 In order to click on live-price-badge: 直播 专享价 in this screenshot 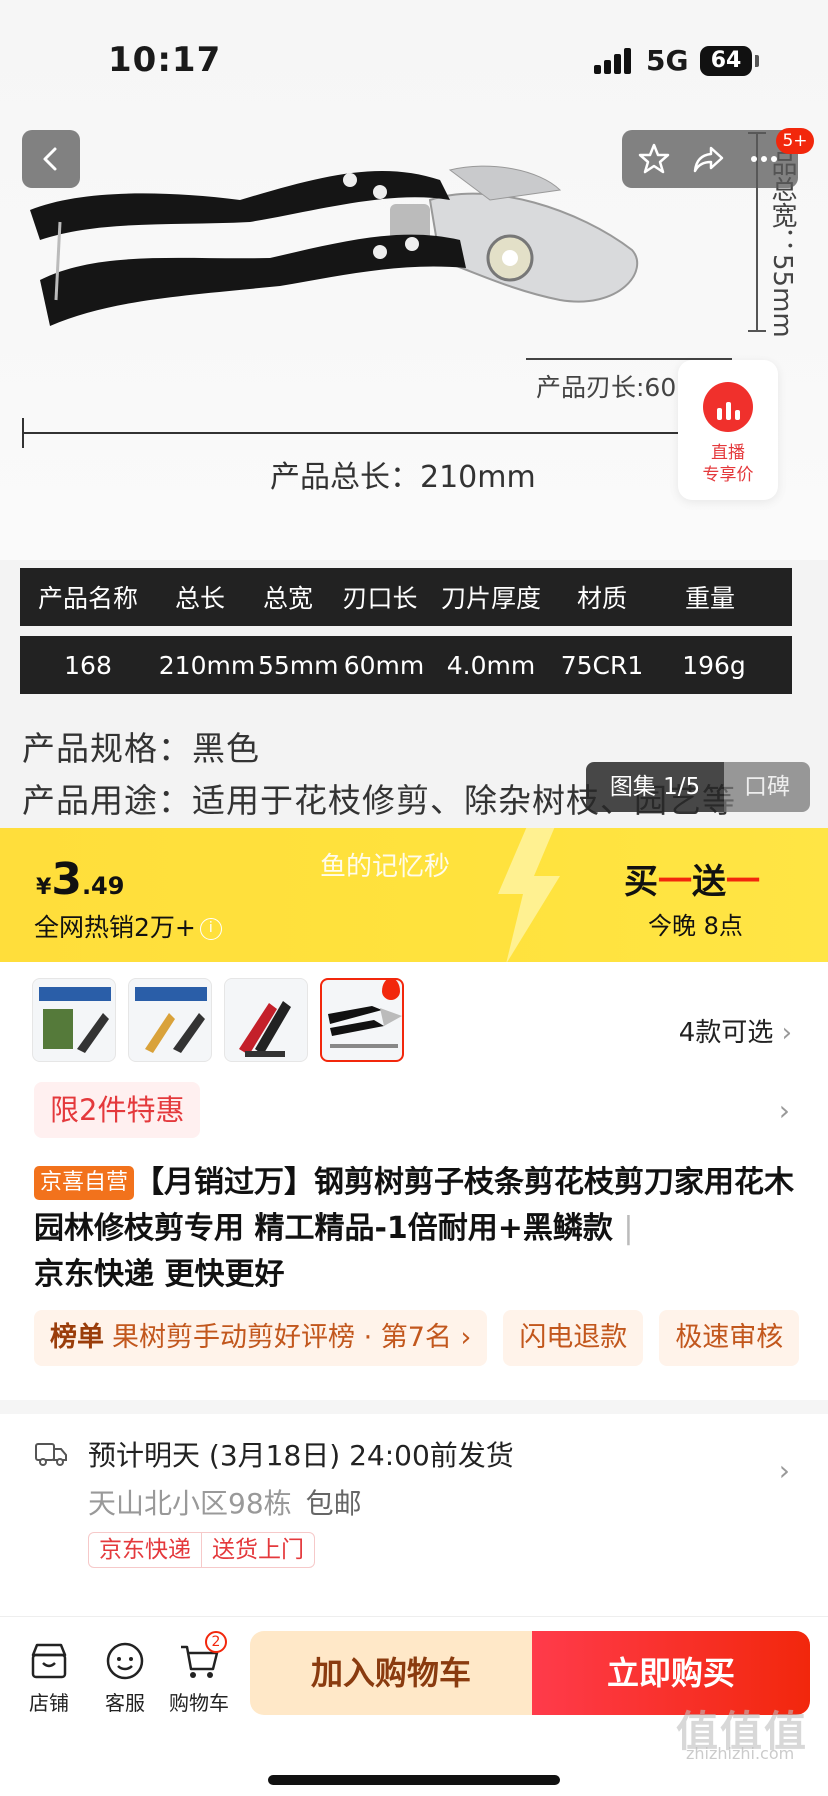, I will do `click(728, 430)`.